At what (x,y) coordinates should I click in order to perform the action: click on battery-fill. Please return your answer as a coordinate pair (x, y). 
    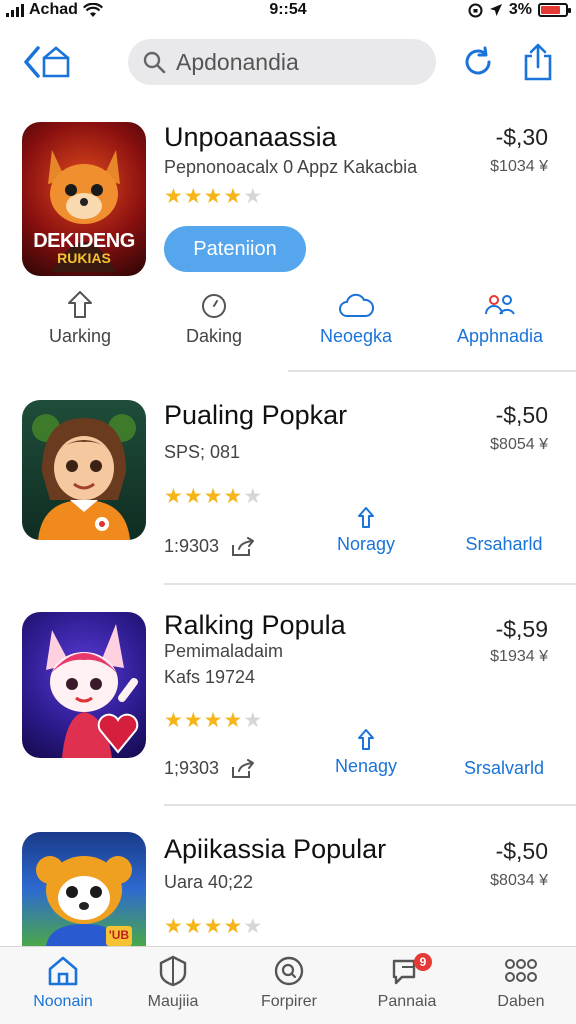
    Looking at the image, I should click on (550, 10).